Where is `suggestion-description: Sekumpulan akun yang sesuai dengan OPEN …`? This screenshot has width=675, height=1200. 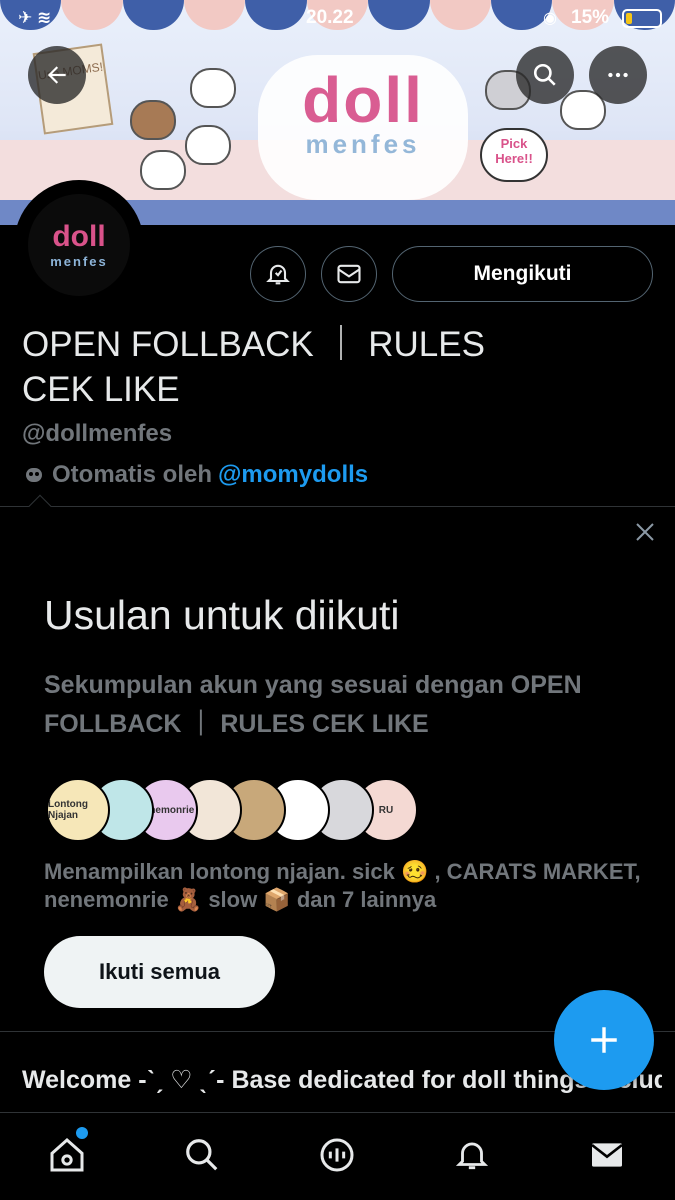
suggestion-description: Sekumpulan akun yang sesuai dengan OPEN … is located at coordinates (313, 704).